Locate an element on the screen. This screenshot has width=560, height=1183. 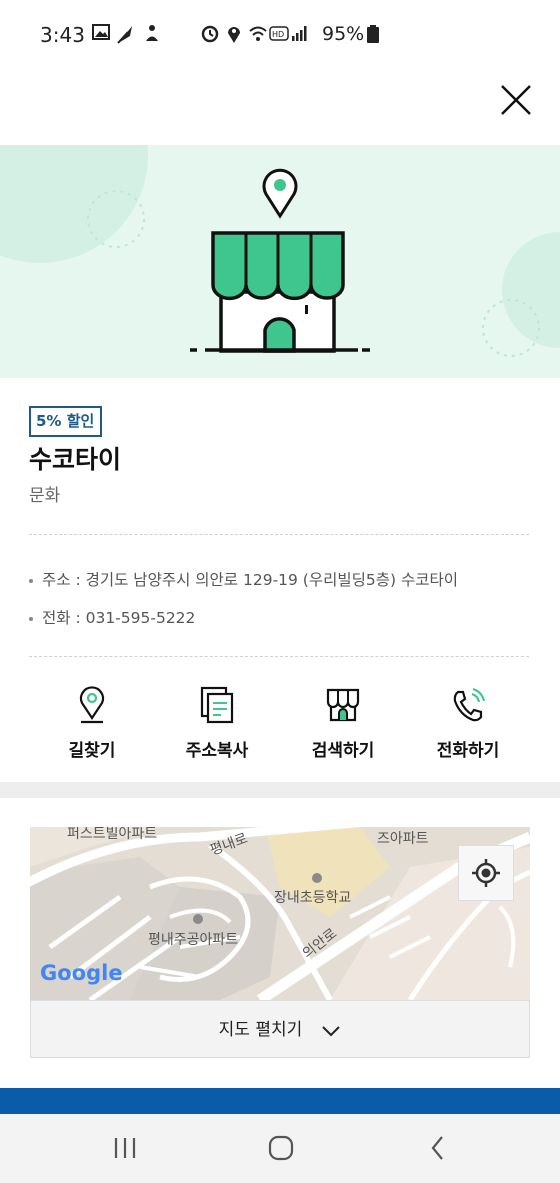
hd-icon: HD is located at coordinates (279, 33).